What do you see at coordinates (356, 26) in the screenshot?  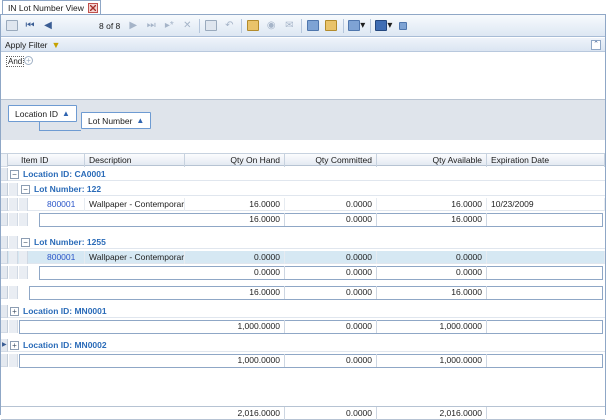 I see `export-icon: ▾` at bounding box center [356, 26].